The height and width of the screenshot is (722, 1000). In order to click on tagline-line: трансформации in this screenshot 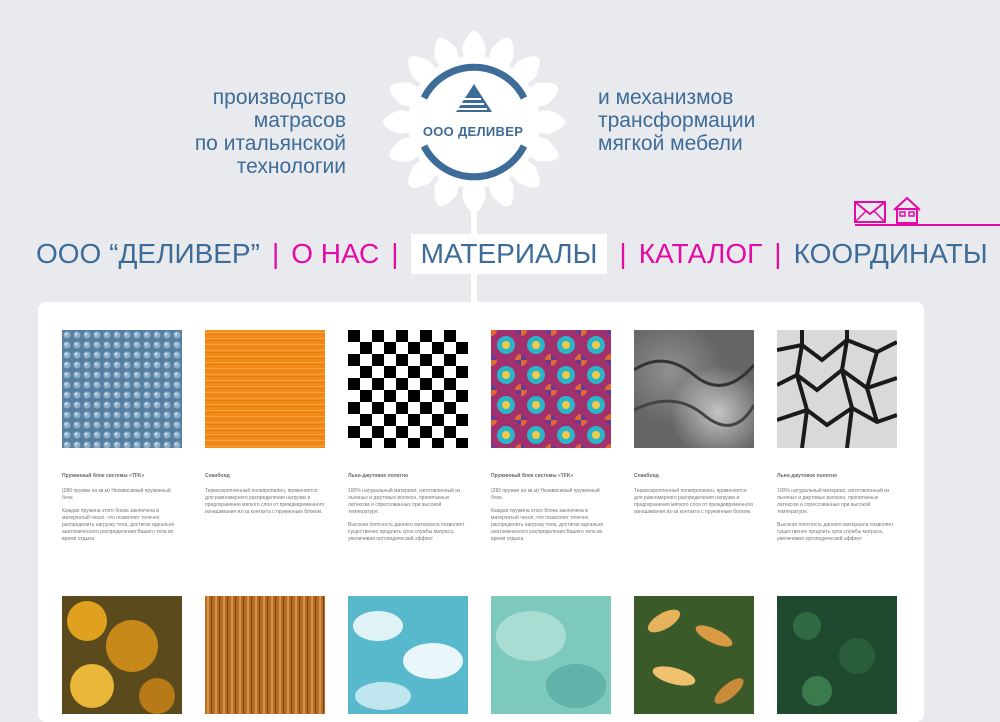, I will do `click(677, 120)`.